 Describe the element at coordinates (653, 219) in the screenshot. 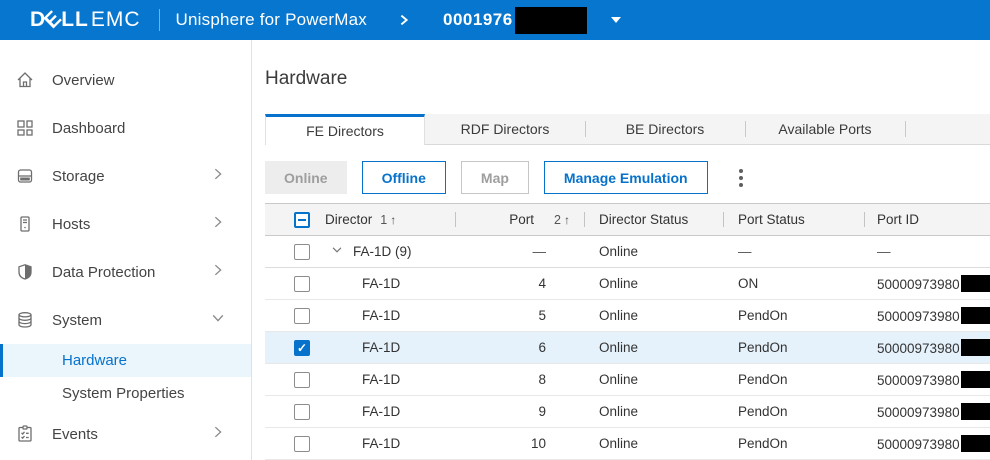

I see `column-header-director-status: Director Status` at that location.